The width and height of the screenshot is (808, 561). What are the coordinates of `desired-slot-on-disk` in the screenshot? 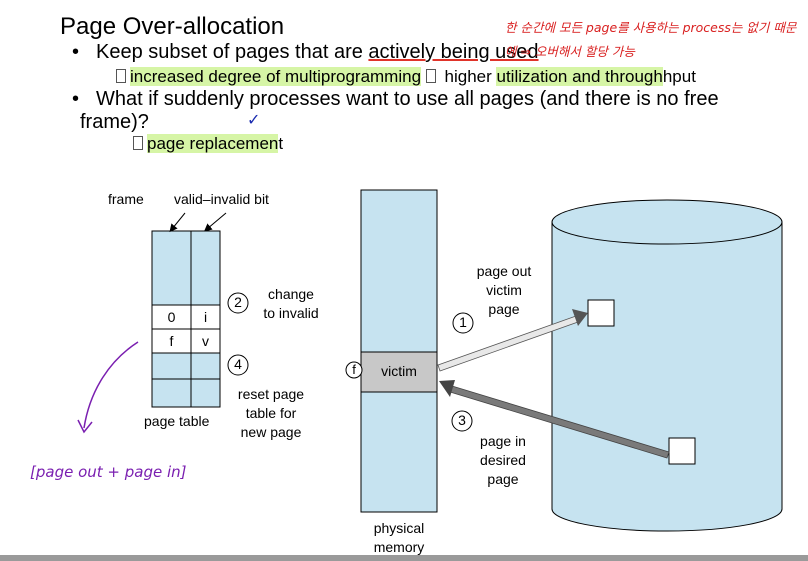 It's located at (682, 451).